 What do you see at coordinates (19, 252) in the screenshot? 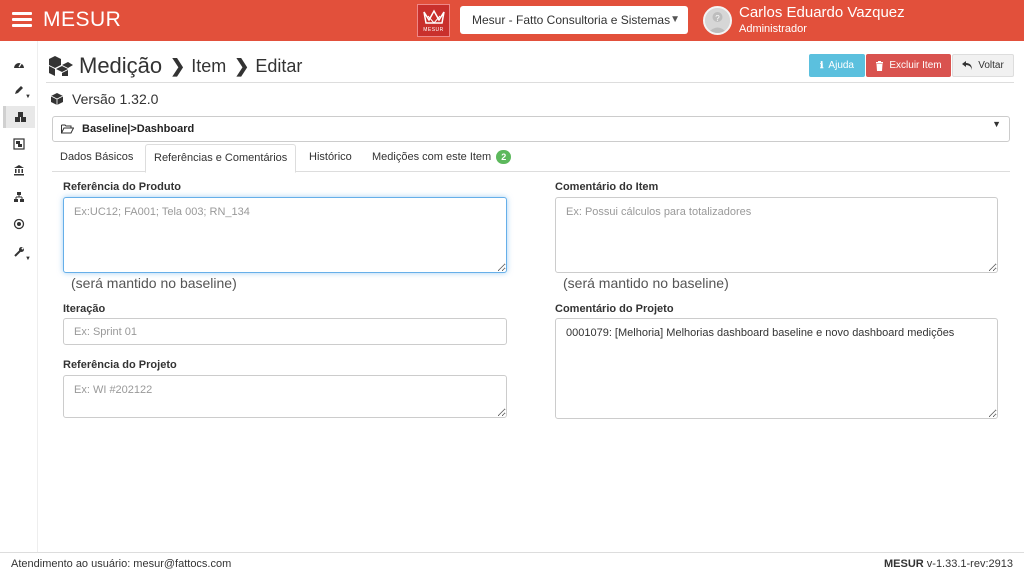
I see `wrench-icon: ▼` at bounding box center [19, 252].